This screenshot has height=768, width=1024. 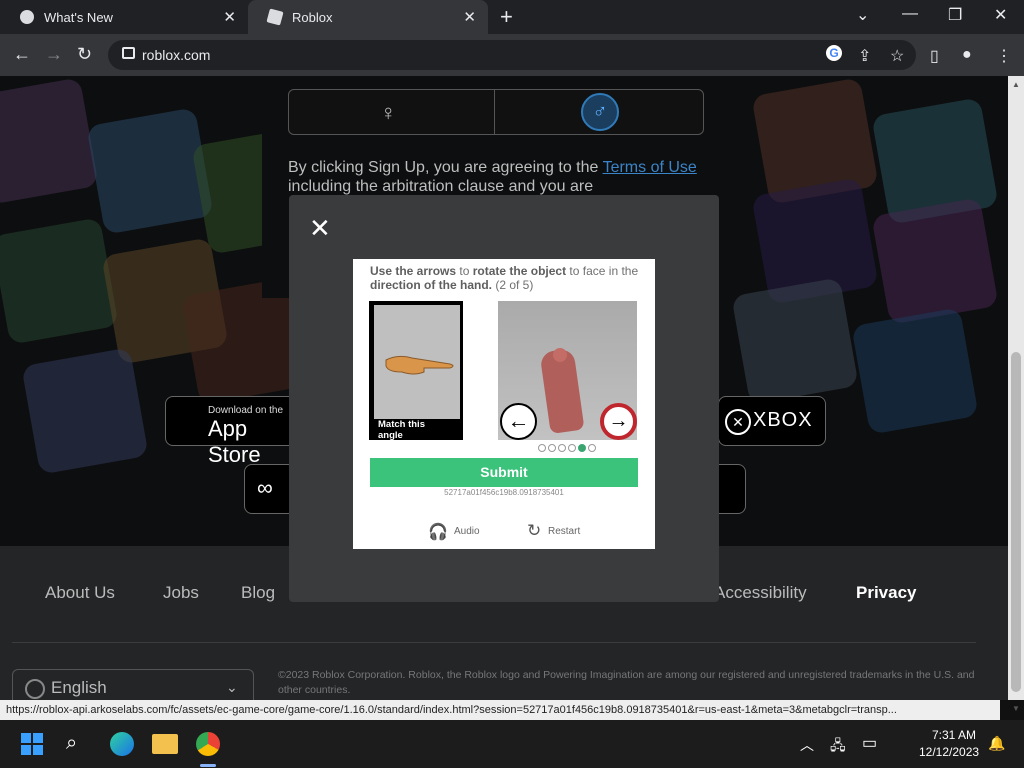 What do you see at coordinates (79, 687) in the screenshot?
I see `language-label: English` at bounding box center [79, 687].